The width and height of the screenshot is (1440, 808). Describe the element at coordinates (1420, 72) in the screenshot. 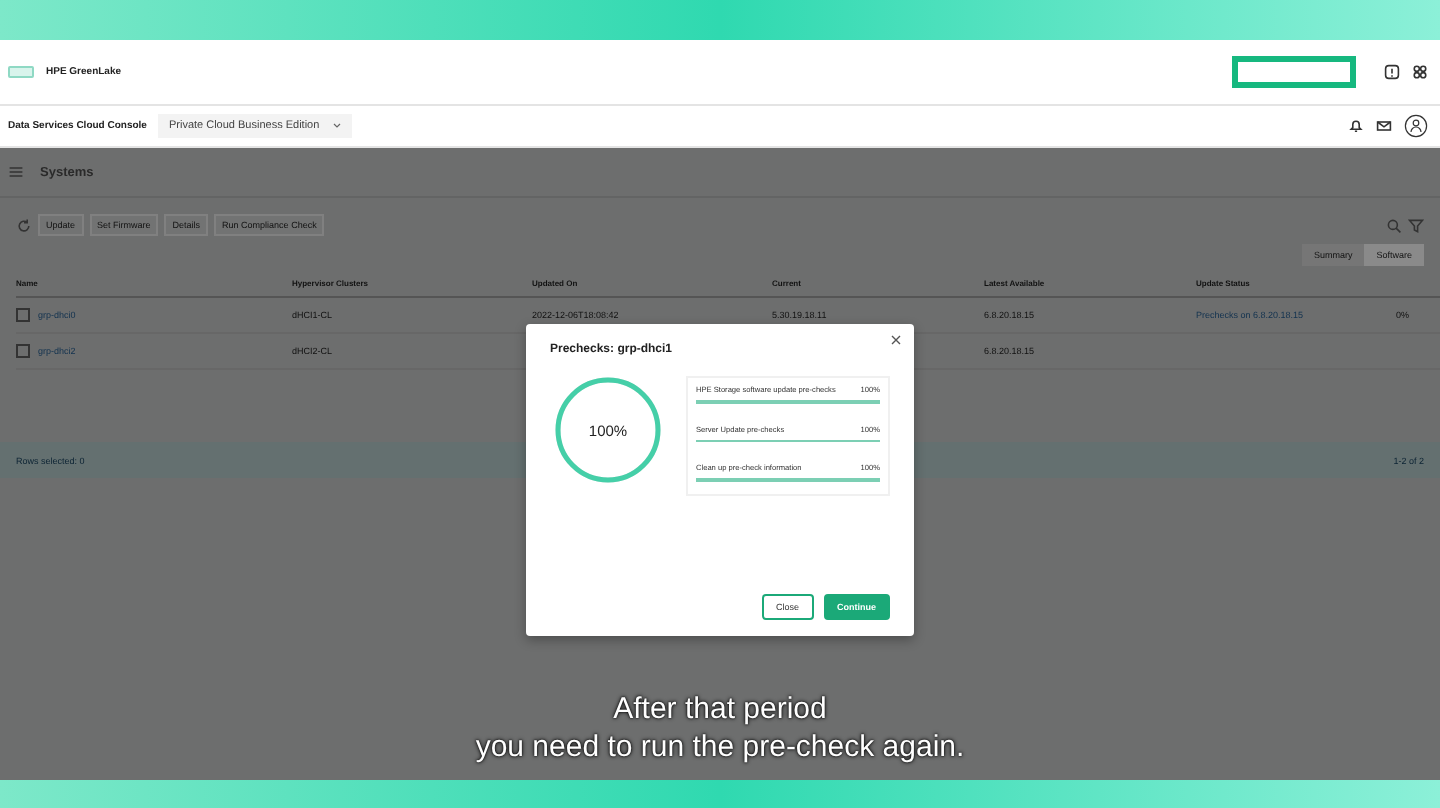

I see `apps-icon` at that location.